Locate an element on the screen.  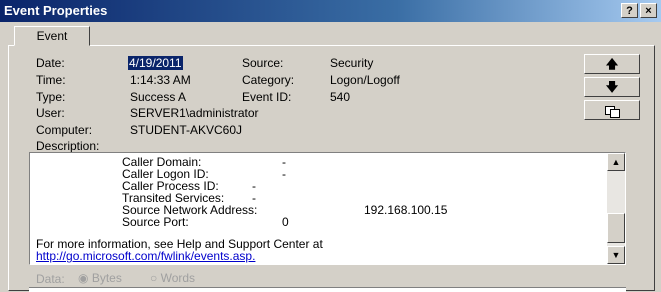
arrow-down-icon: 🡇 is located at coordinates (612, 87).